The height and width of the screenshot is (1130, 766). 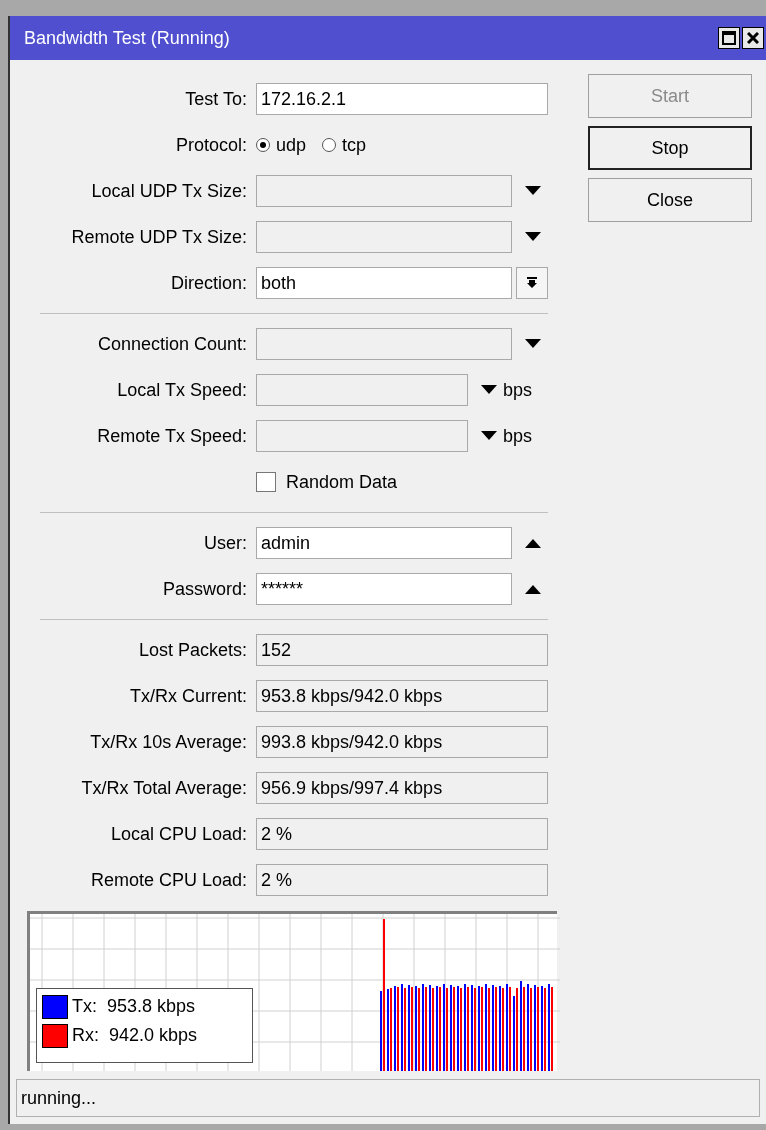 What do you see at coordinates (384, 589) in the screenshot?
I see `dropdown-field: ******` at bounding box center [384, 589].